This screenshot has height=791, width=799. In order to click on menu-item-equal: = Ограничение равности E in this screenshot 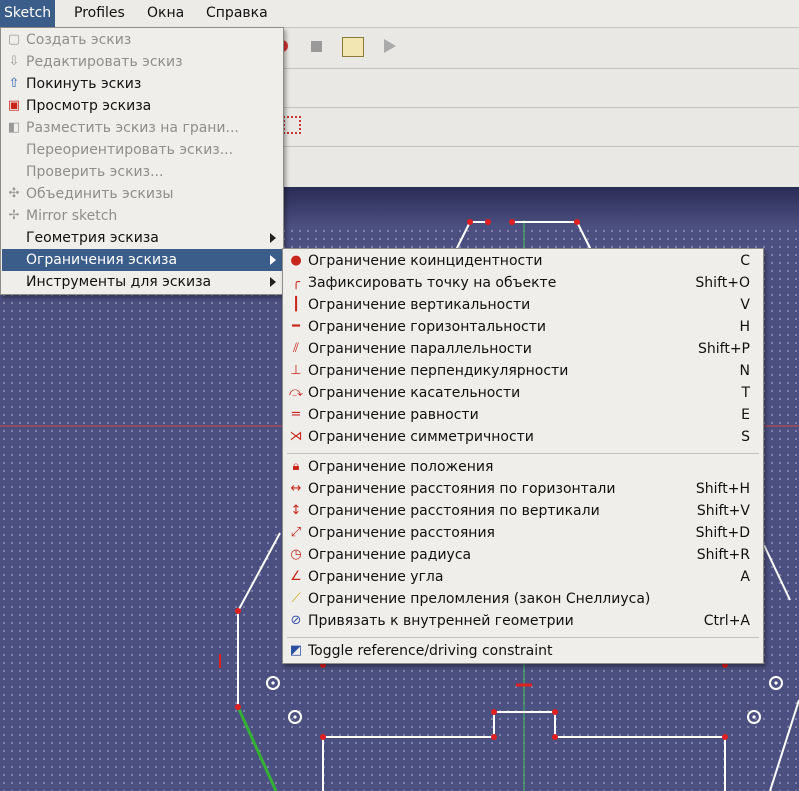, I will do `click(523, 415)`.